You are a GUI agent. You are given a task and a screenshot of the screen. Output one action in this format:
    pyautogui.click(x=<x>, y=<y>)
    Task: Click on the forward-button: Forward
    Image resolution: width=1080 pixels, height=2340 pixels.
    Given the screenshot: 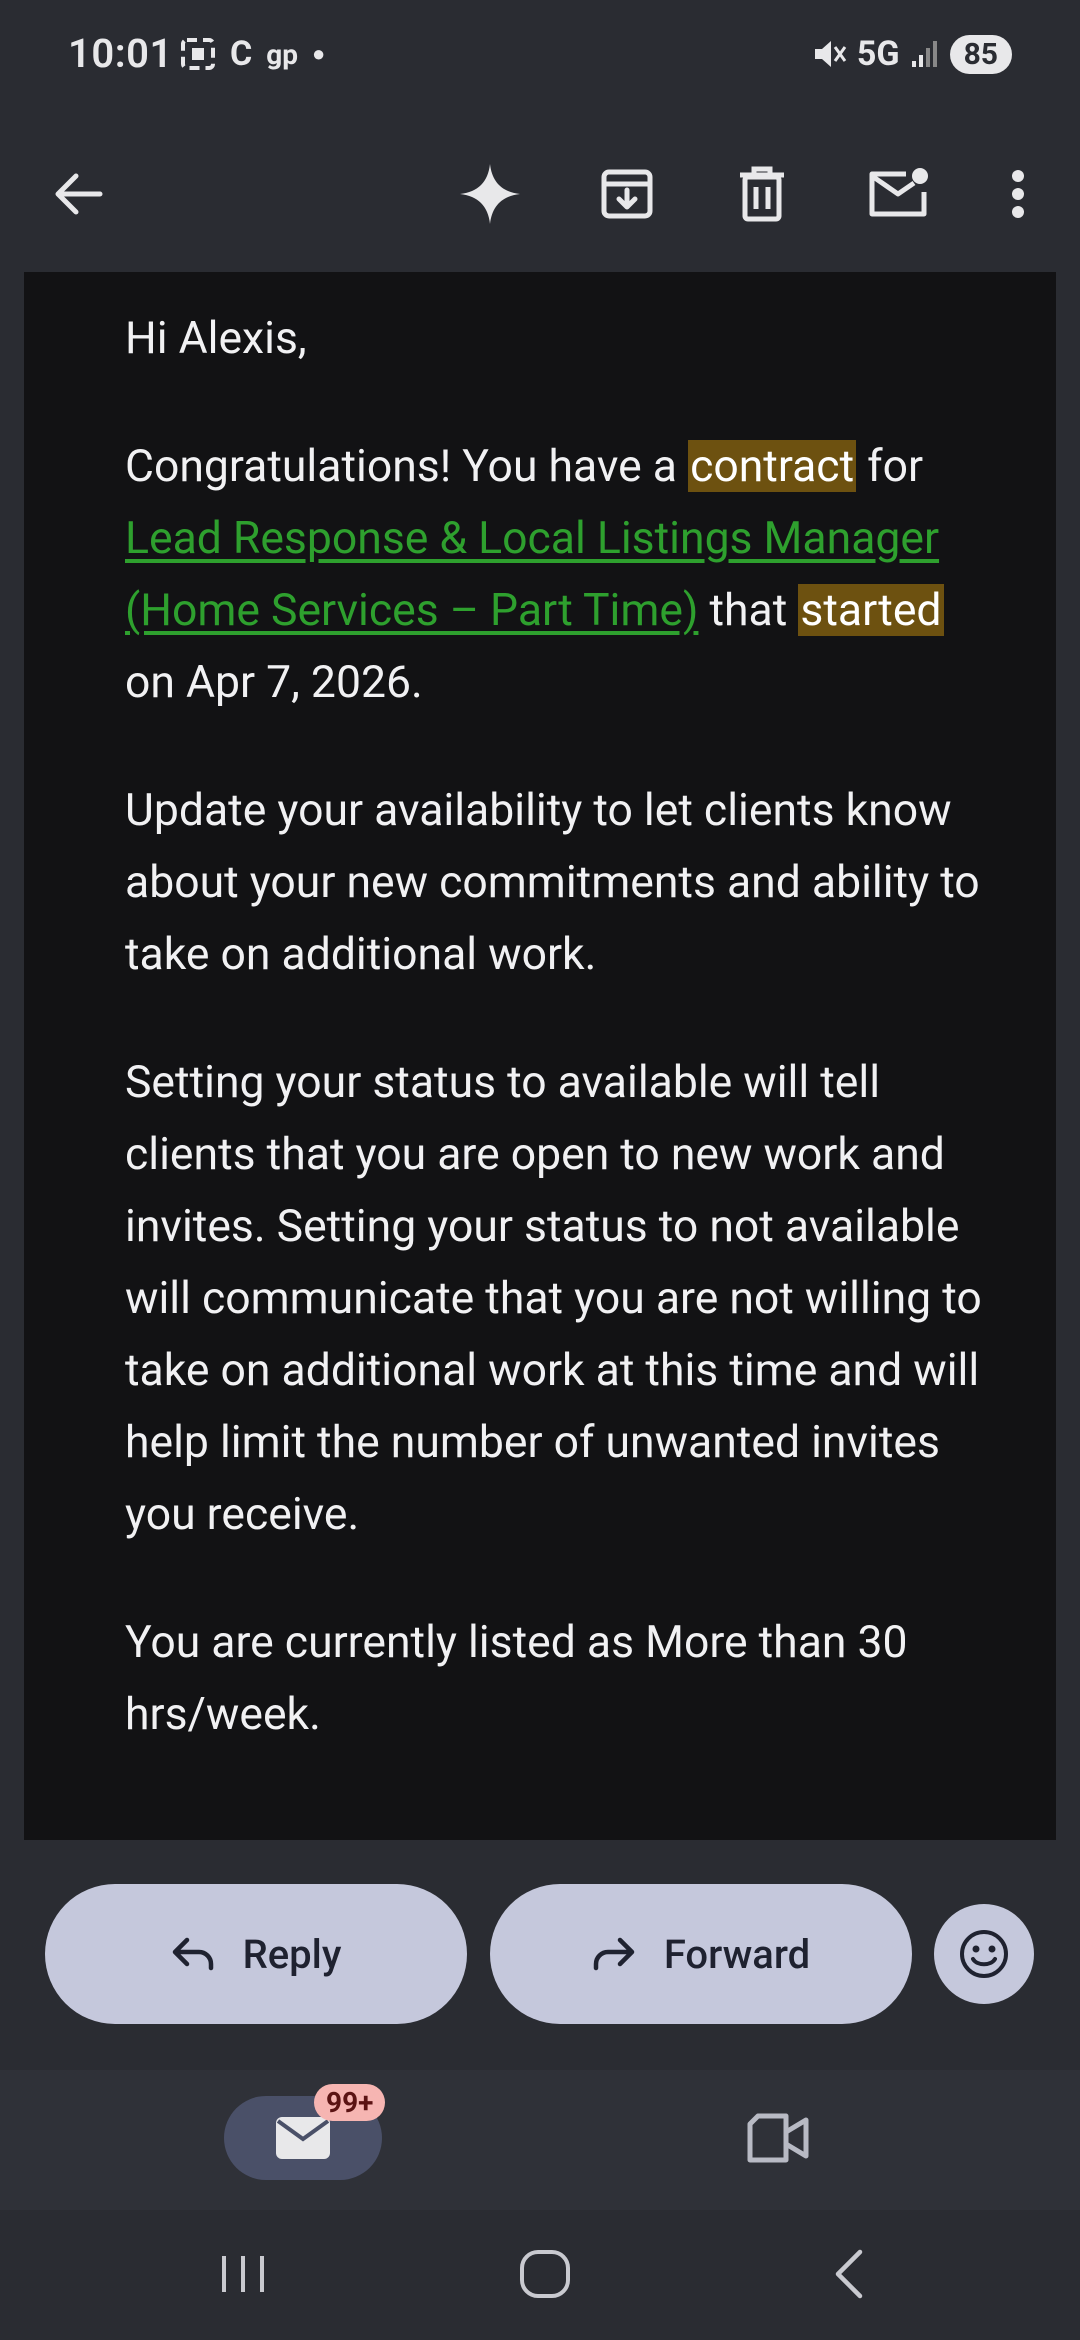 What is the action you would take?
    pyautogui.click(x=701, y=1954)
    